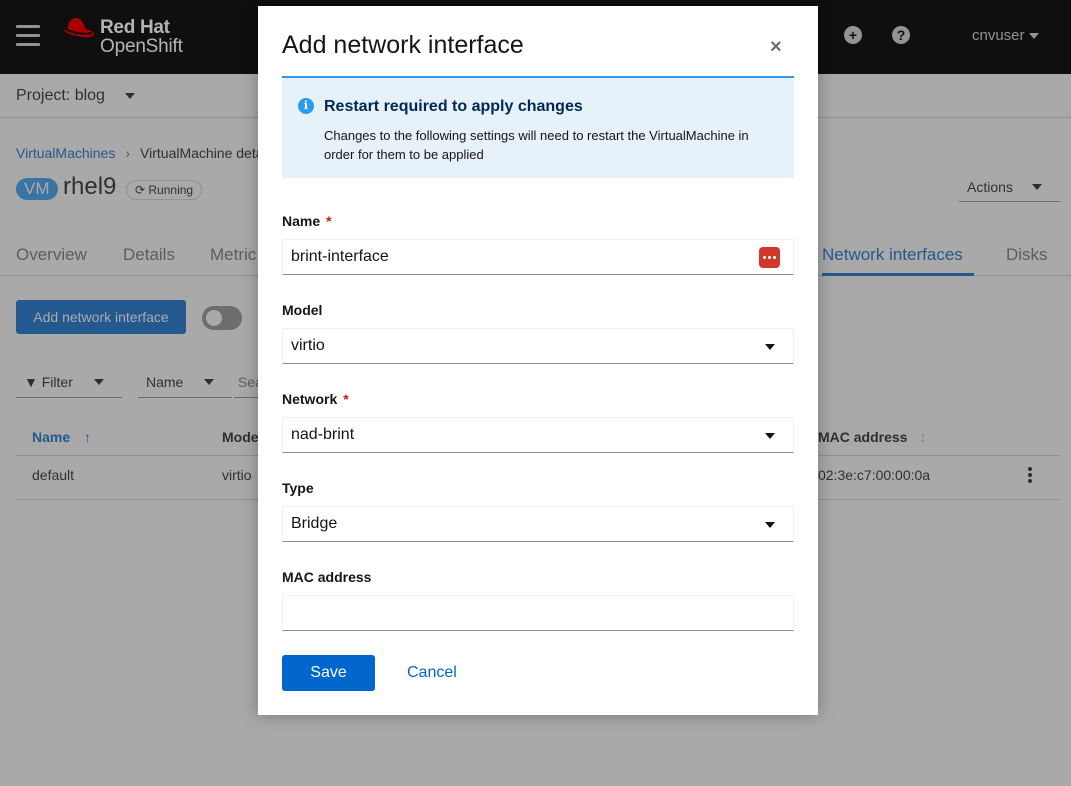 Image resolution: width=1071 pixels, height=786 pixels. Describe the element at coordinates (538, 524) in the screenshot. I see `type-select: Bridge` at that location.